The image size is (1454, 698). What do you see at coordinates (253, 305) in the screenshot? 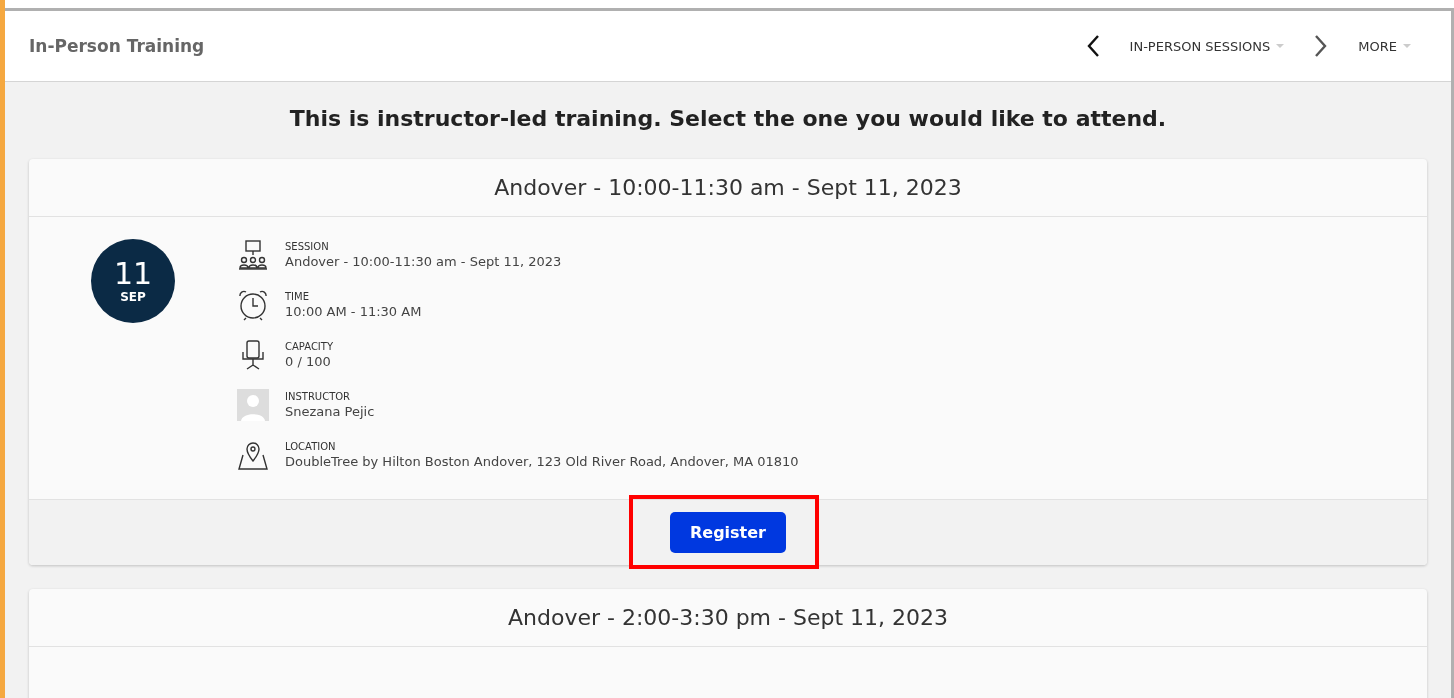
I see `alarm-clock-icon` at bounding box center [253, 305].